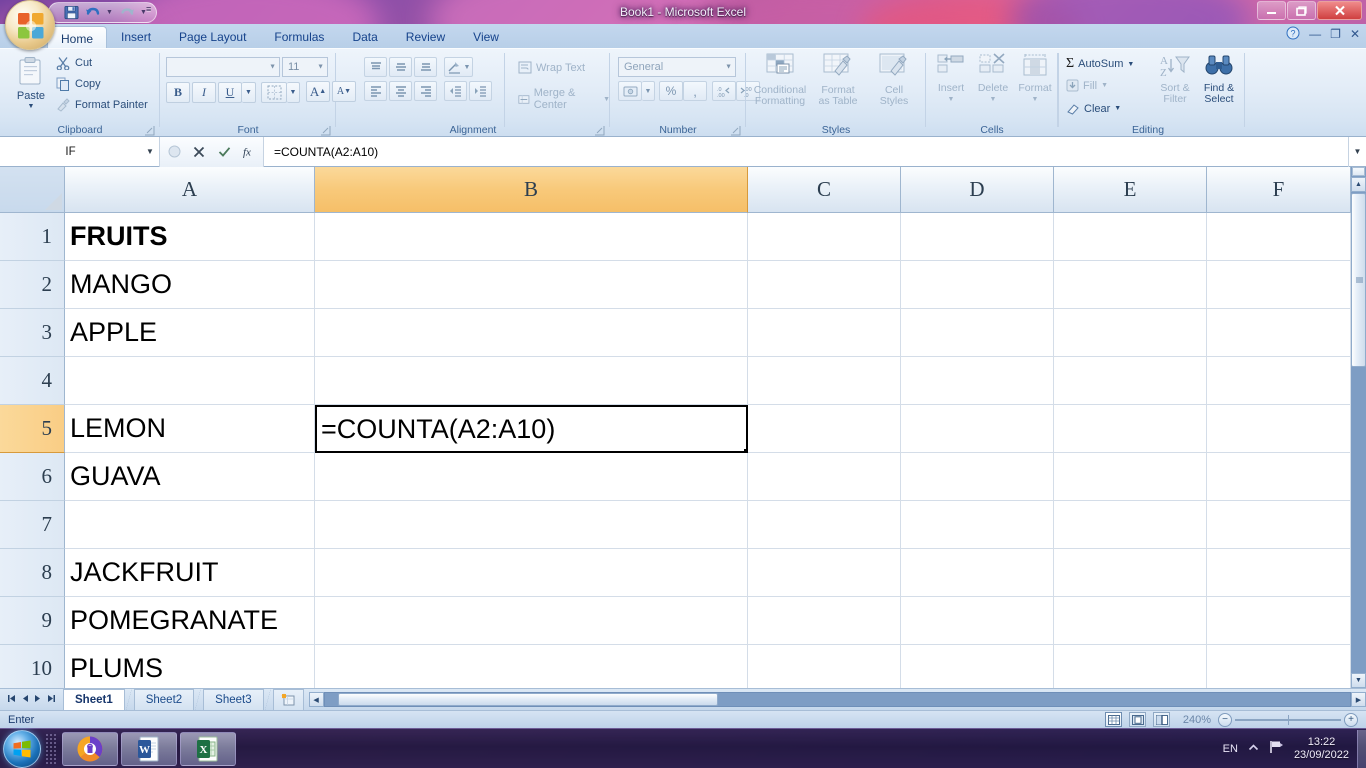 Image resolution: width=1366 pixels, height=768 pixels. I want to click on customize-qat-icon: ≡, so click(148, 9).